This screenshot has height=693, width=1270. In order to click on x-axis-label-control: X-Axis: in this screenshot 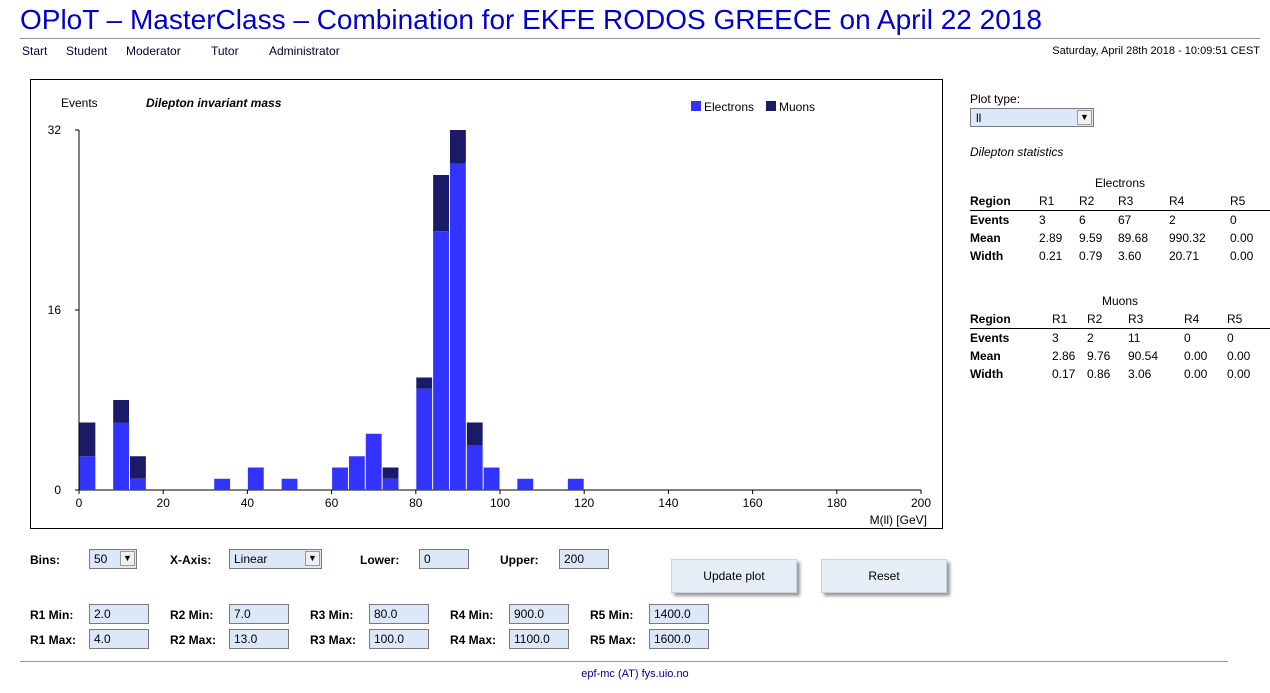, I will do `click(191, 560)`.